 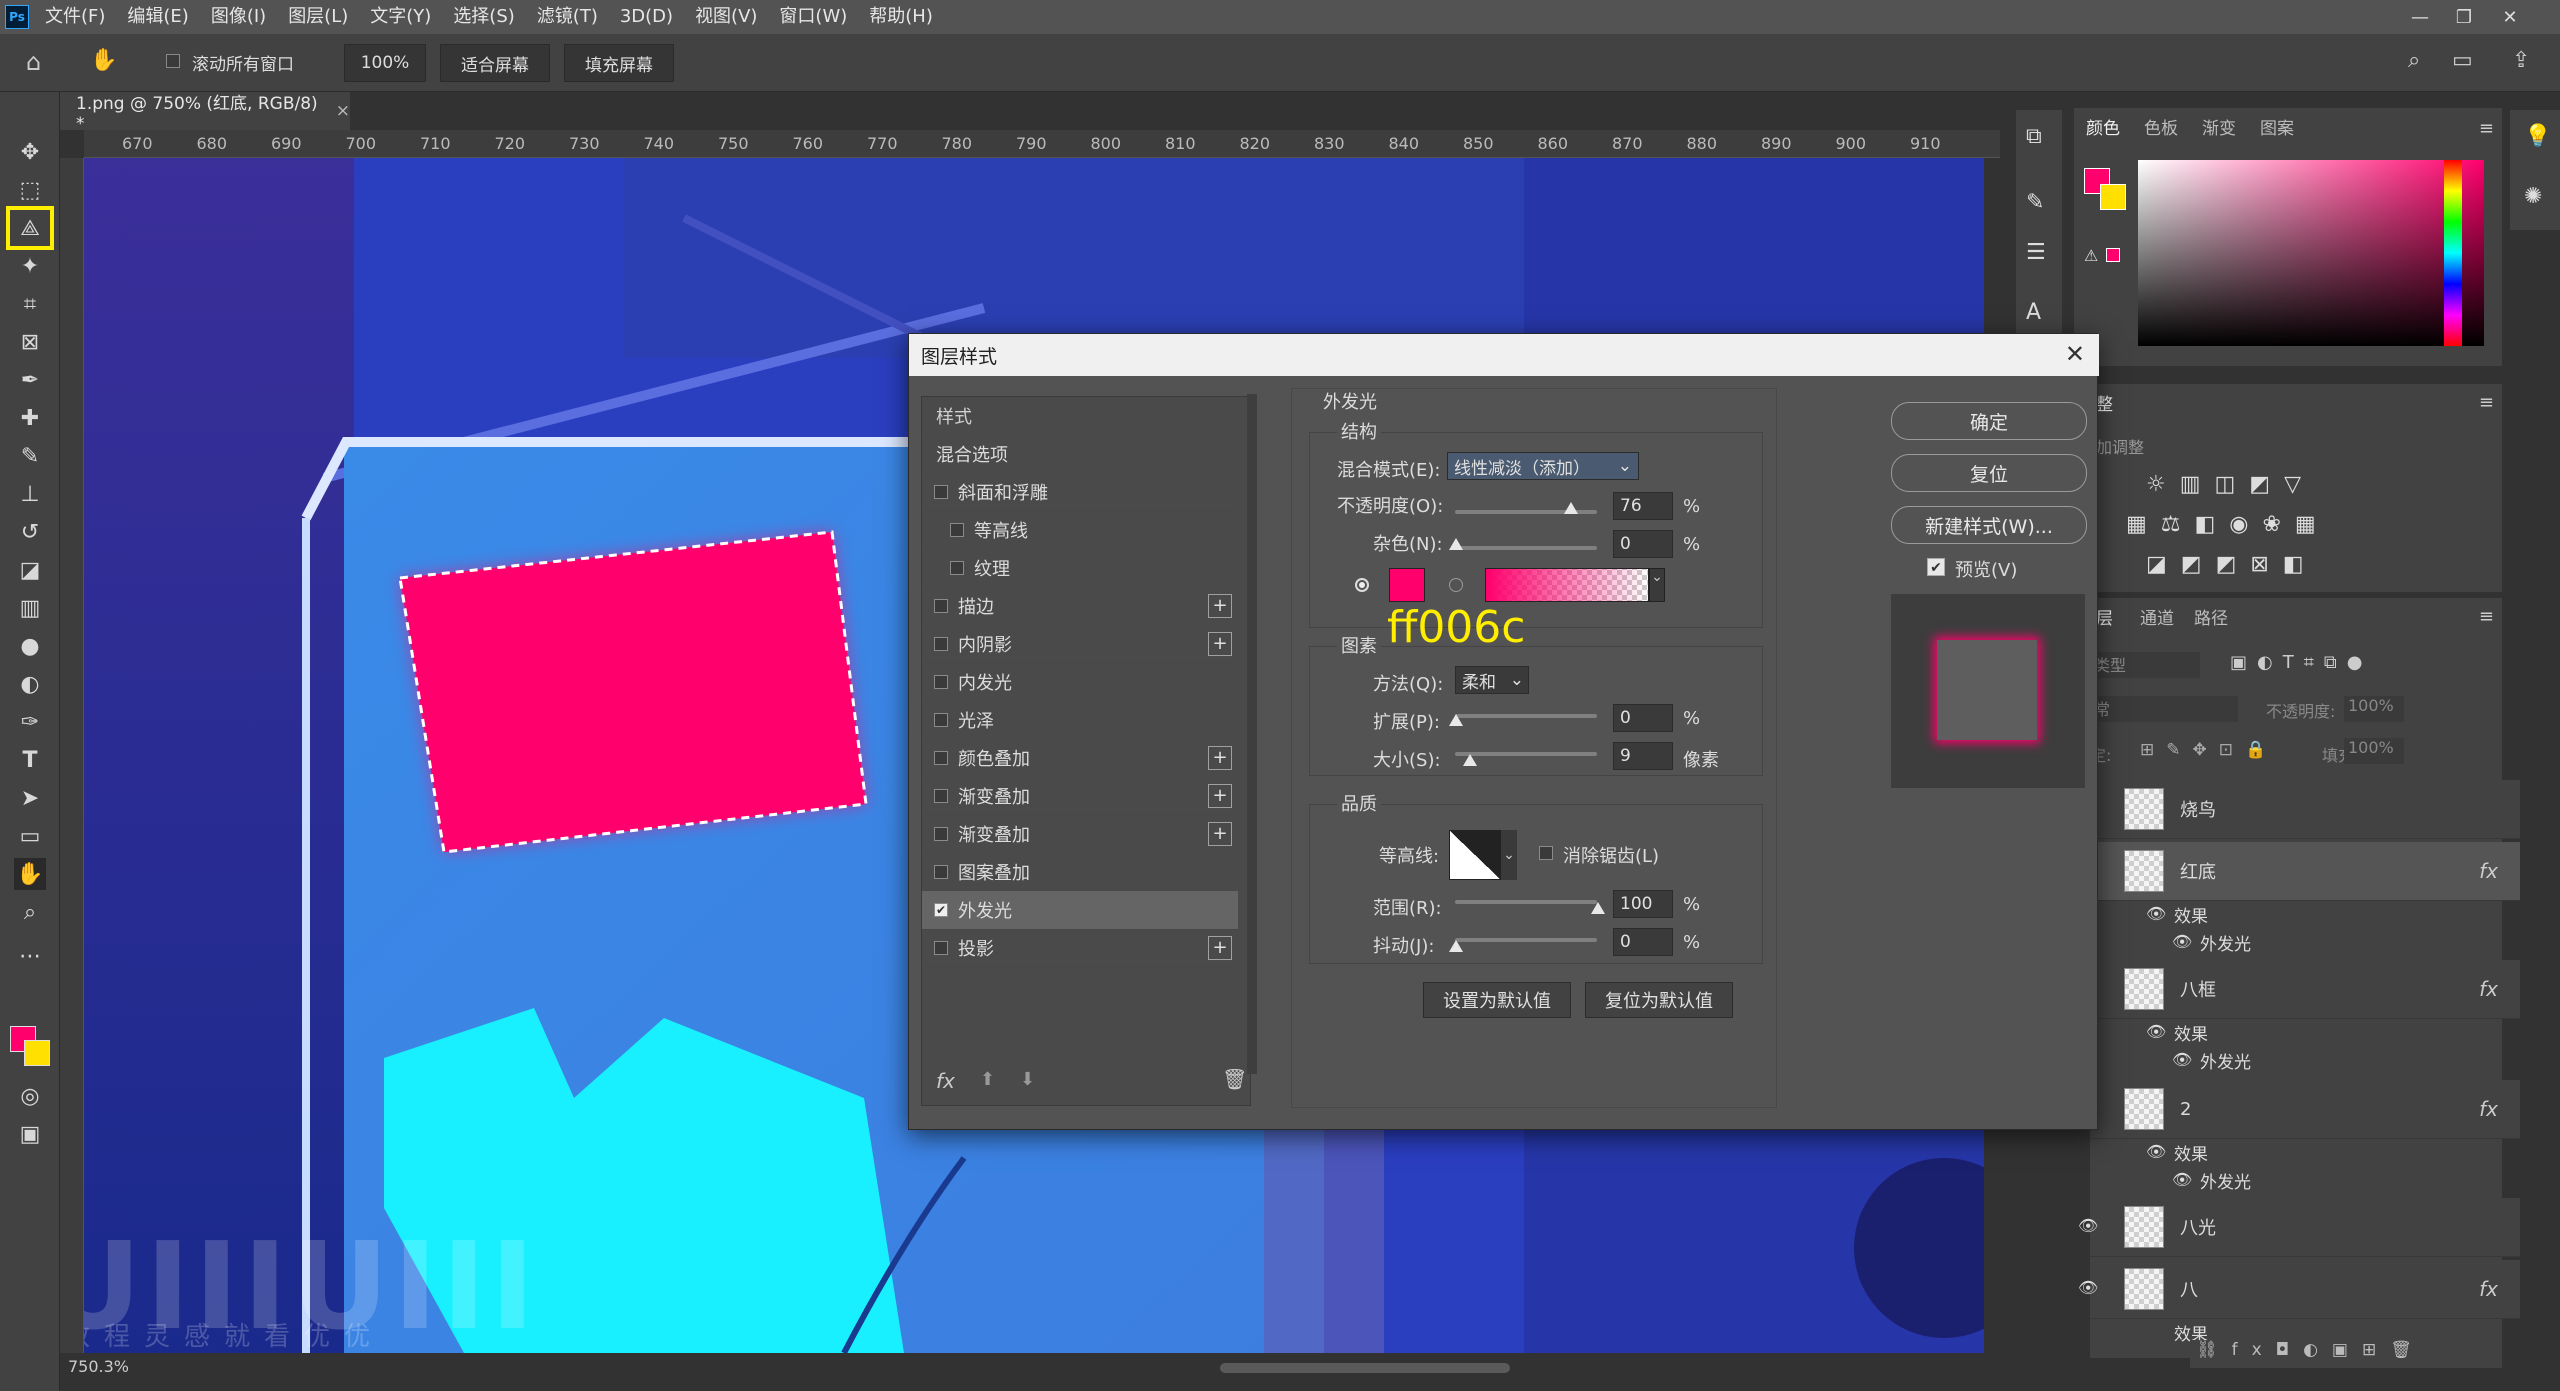 I want to click on character-panel-icon: A, so click(x=2033, y=312).